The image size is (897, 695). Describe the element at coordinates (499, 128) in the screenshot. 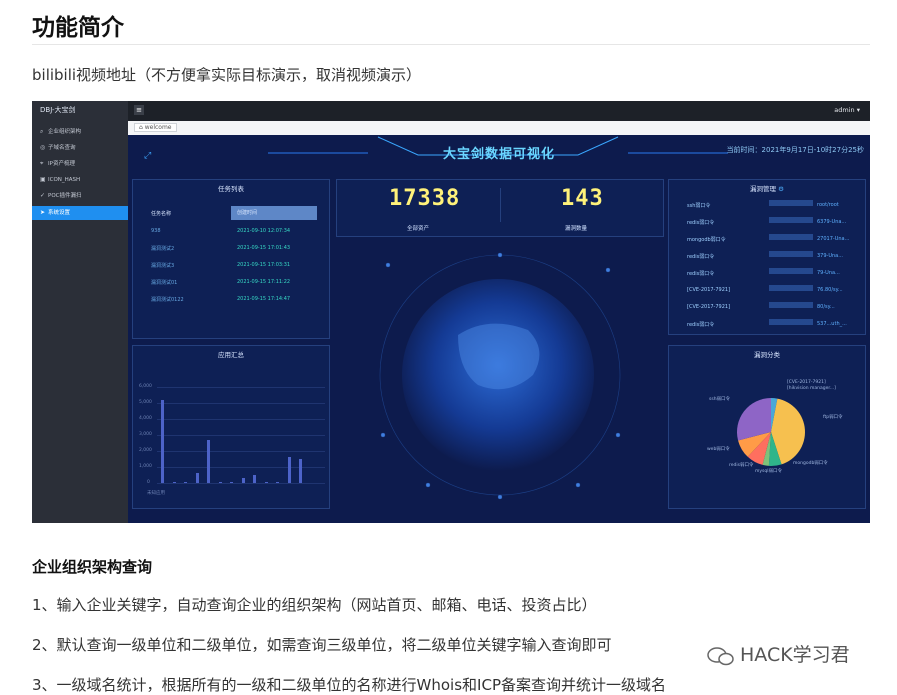

I see `tab-bar: ⌂ welcome` at that location.